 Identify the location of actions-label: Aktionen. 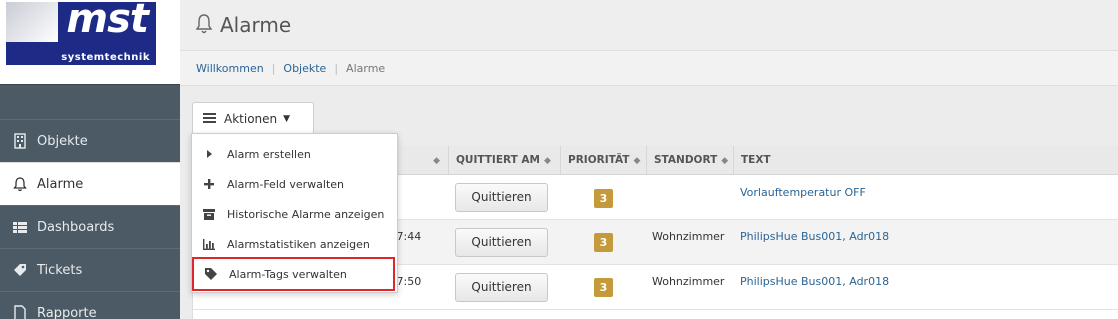
(251, 119).